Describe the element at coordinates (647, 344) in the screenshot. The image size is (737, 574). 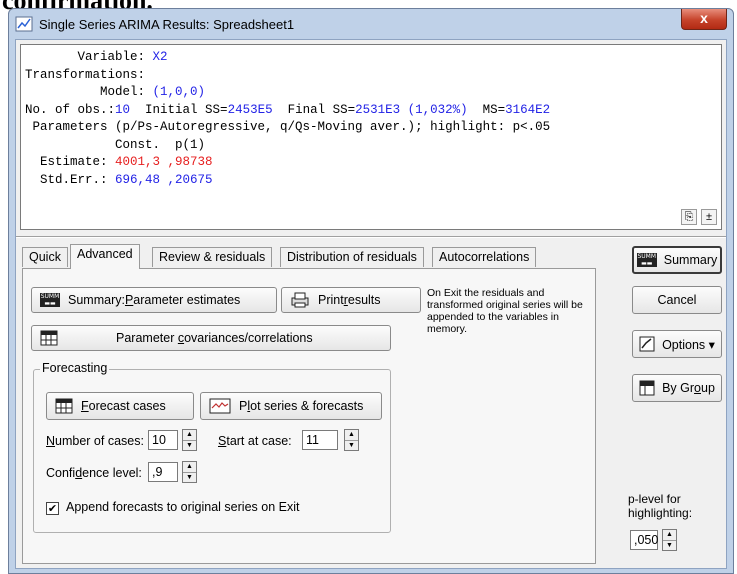
I see `options-icon` at that location.